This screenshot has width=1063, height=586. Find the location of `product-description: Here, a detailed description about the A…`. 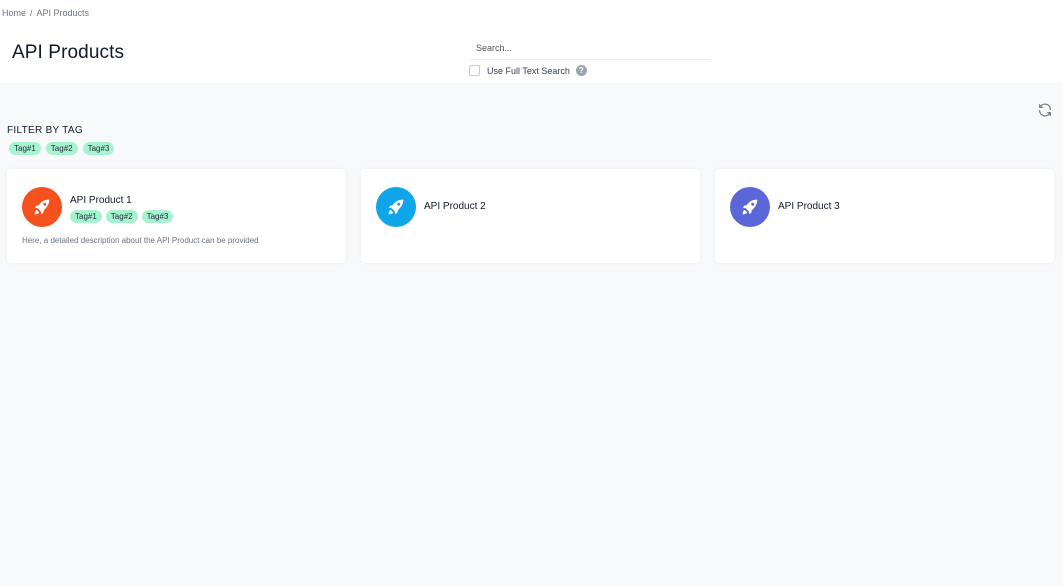

product-description: Here, a detailed description about the A… is located at coordinates (140, 240).